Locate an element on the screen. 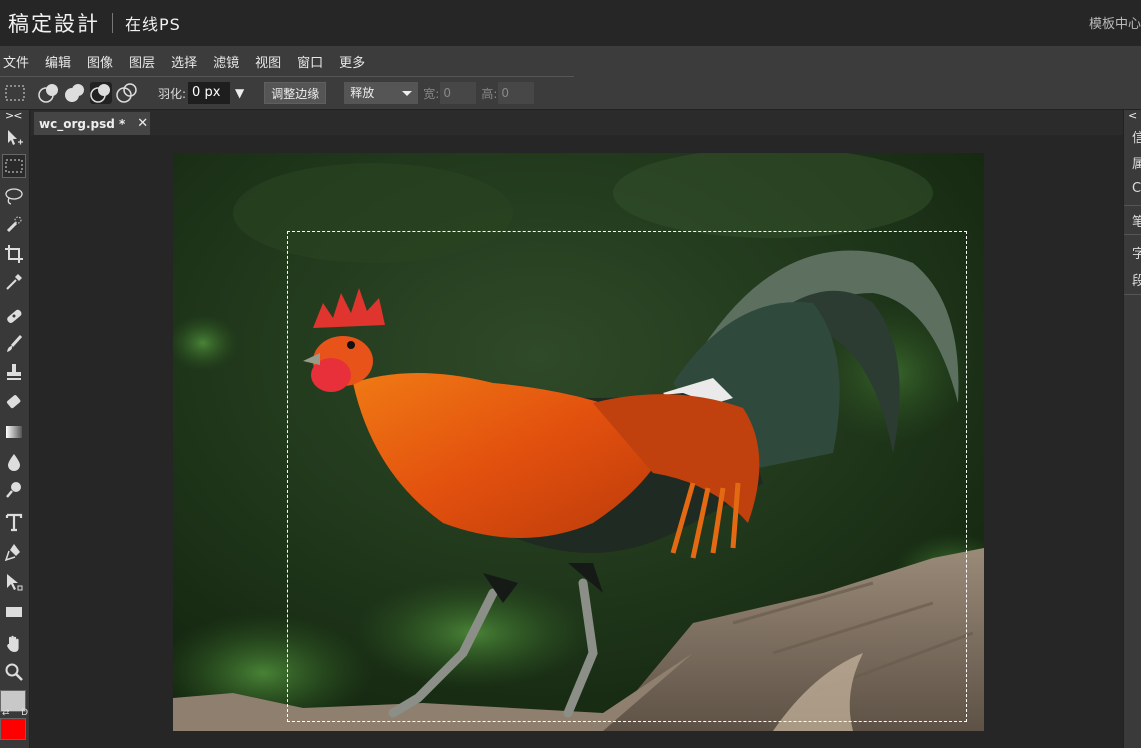 This screenshot has height=748, width=1141. menu-image: 图像 is located at coordinates (102, 61).